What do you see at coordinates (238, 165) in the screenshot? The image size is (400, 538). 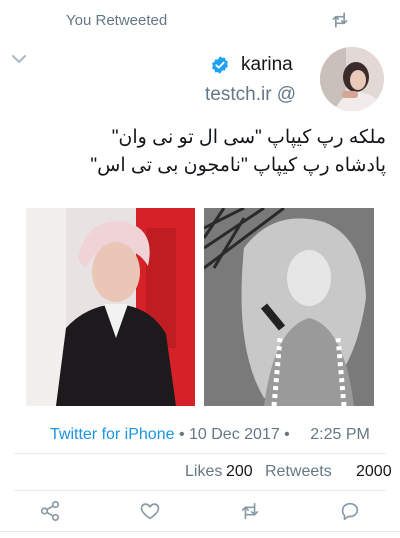 I see `tweet-text-line: پادشاه رپ کیپاپ "نامجون بی تی اس"` at bounding box center [238, 165].